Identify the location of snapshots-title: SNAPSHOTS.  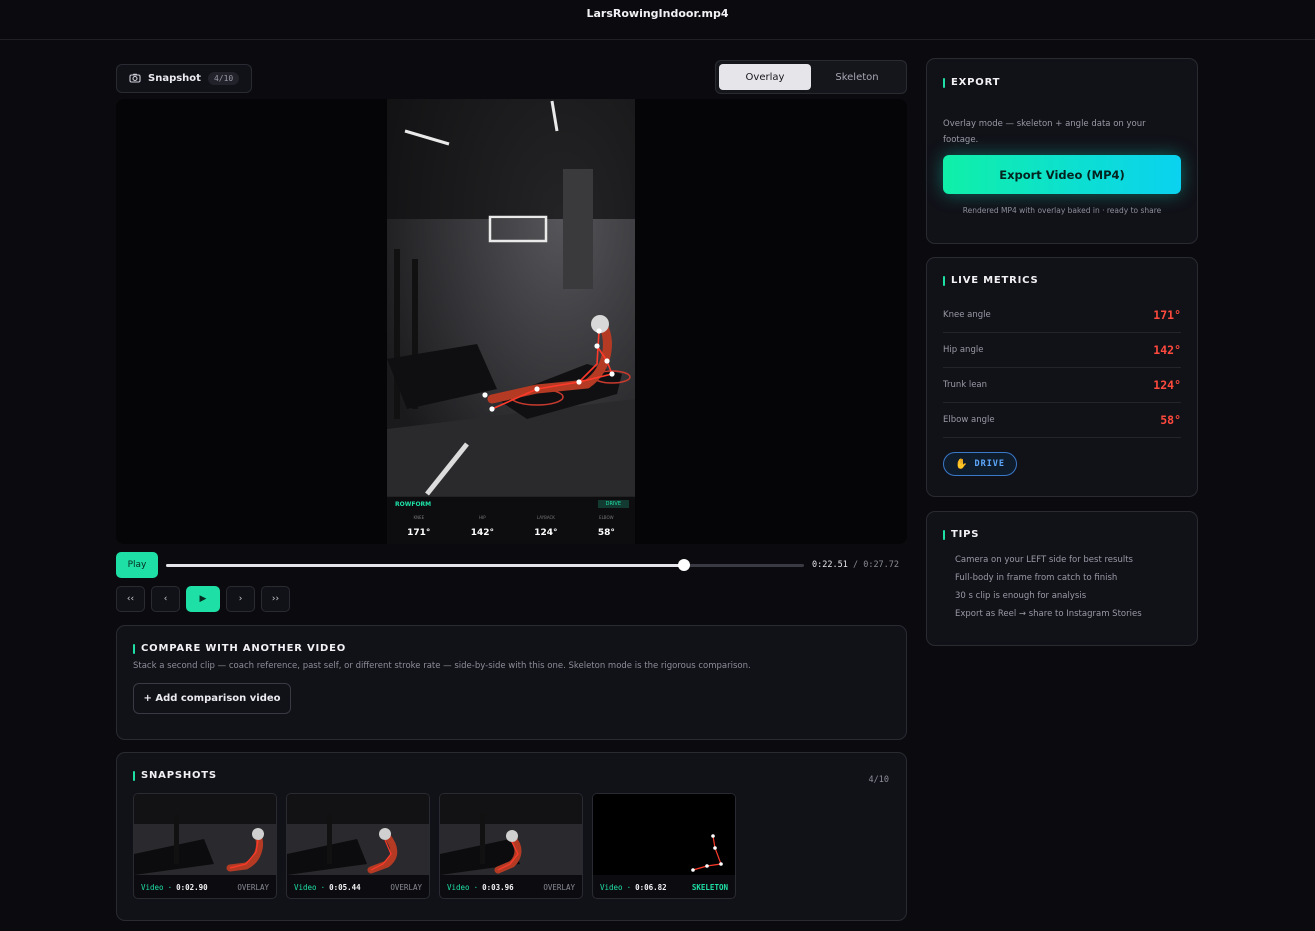
(511, 775).